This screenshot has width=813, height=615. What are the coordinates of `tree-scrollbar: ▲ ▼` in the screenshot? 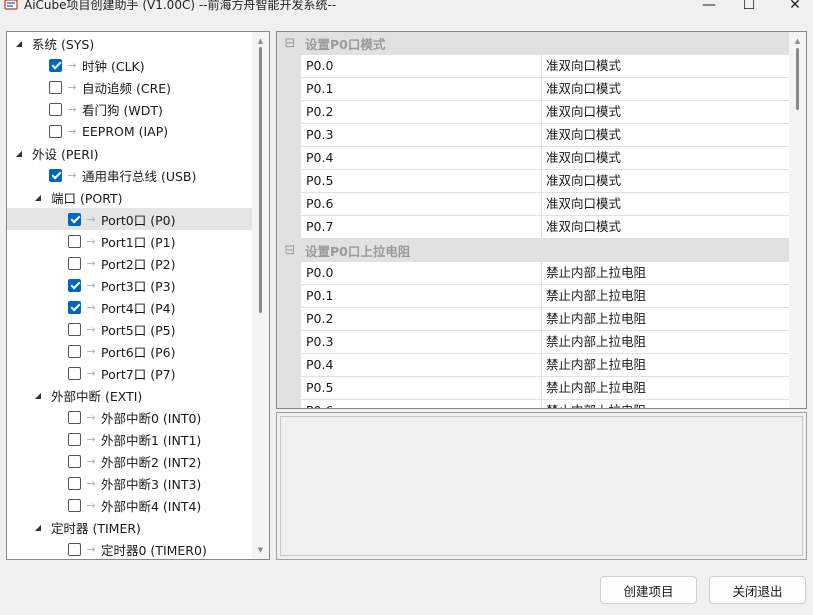 It's located at (260, 295).